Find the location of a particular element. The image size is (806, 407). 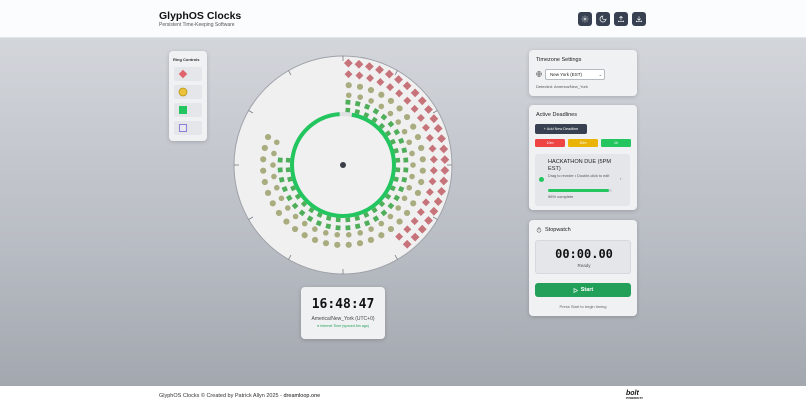

stopwatch-start-button: Start is located at coordinates (583, 290).